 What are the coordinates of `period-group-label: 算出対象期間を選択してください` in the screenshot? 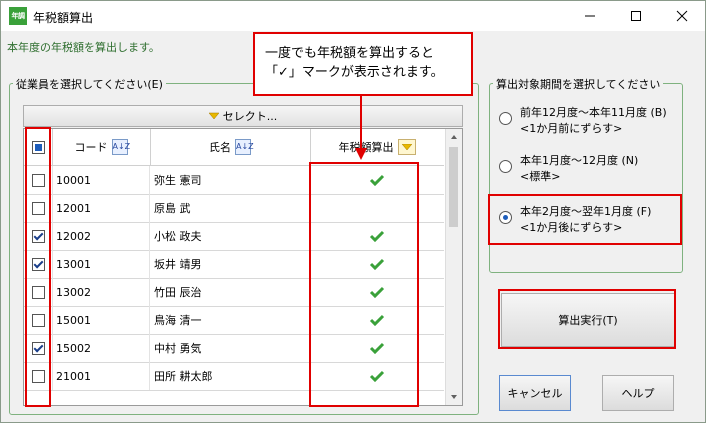 It's located at (578, 84).